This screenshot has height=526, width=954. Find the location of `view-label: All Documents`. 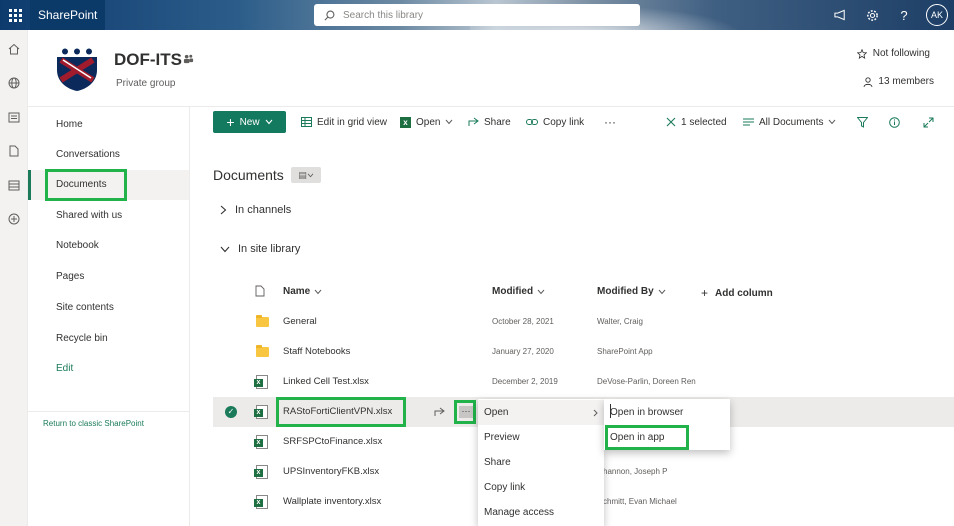

view-label: All Documents is located at coordinates (791, 122).